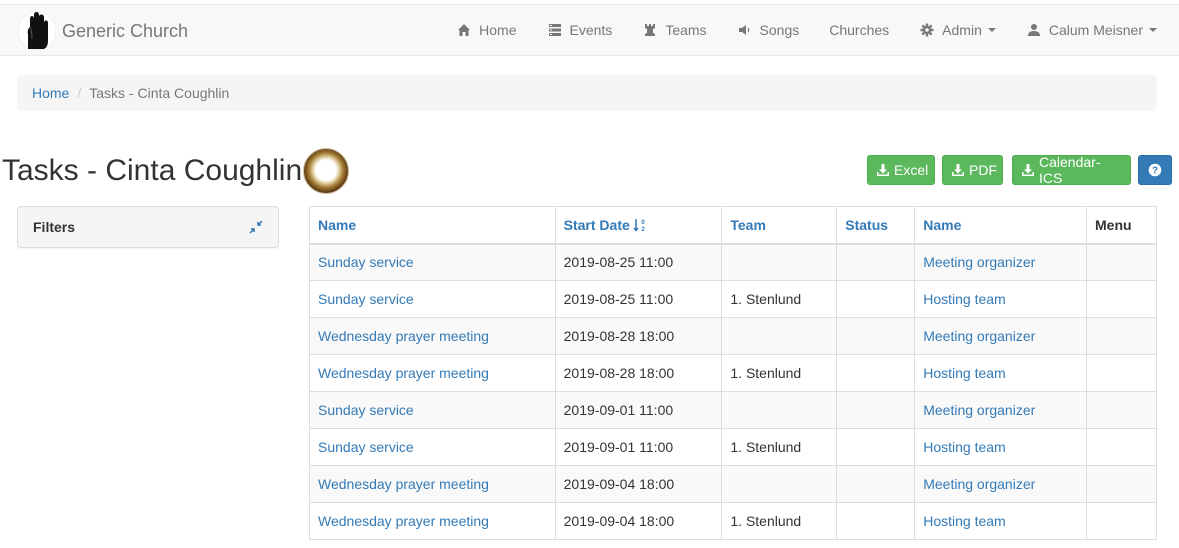 The image size is (1179, 548). I want to click on calendar-ics-button: Calendar-ICS, so click(1071, 170).